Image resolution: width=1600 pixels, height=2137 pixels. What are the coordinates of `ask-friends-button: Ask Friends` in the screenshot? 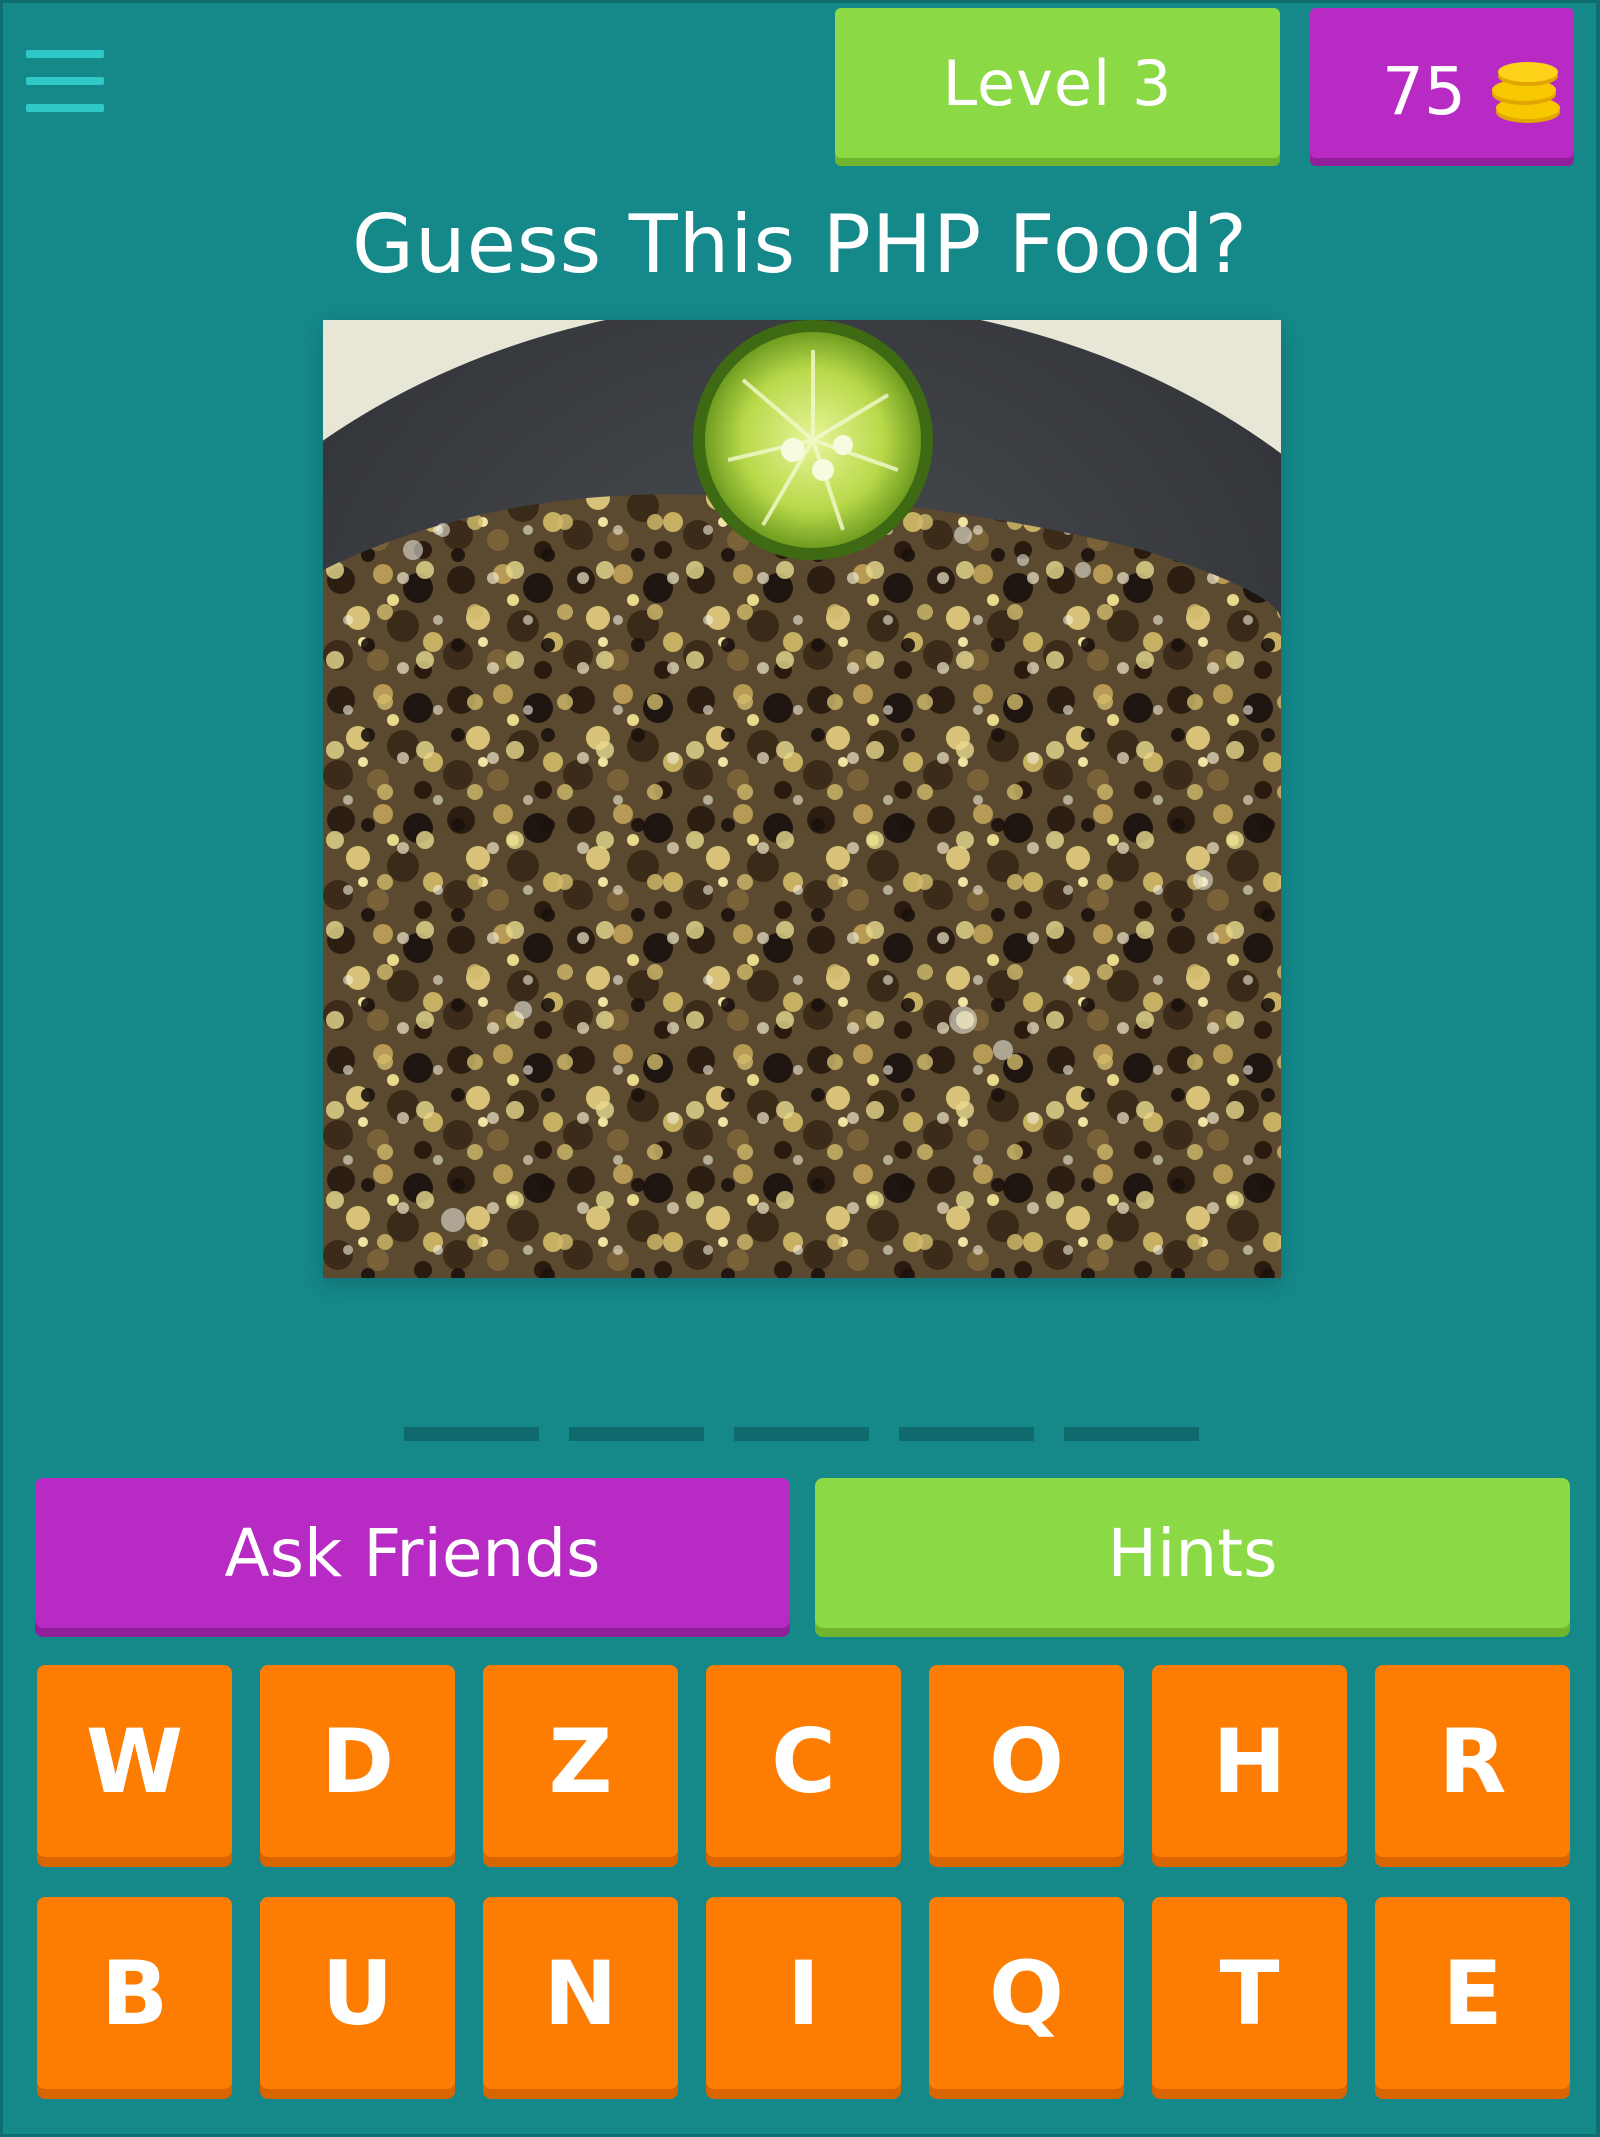 It's located at (412, 1553).